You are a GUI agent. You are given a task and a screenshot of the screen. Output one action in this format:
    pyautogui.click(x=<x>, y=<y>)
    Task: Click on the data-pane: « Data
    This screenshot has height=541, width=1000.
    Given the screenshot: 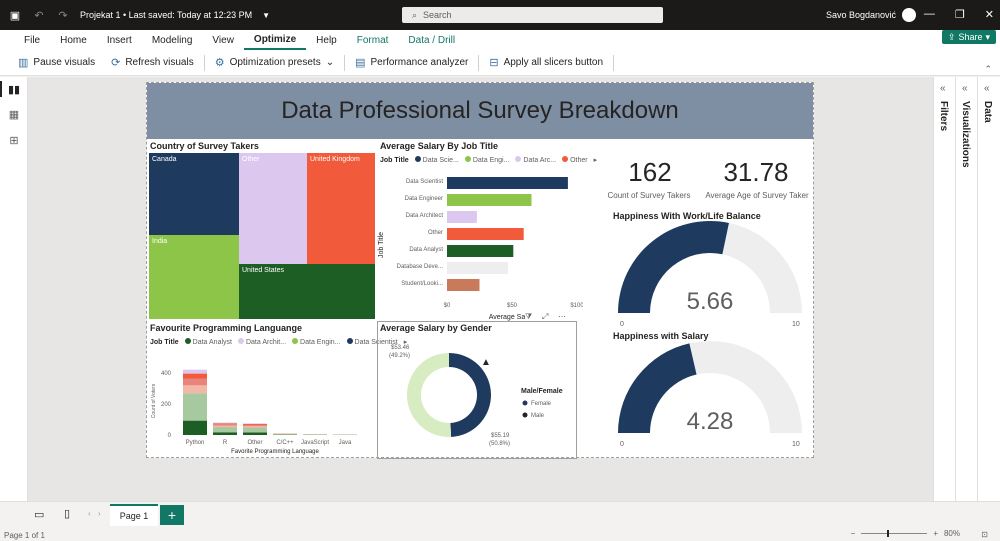 What is the action you would take?
    pyautogui.click(x=989, y=289)
    